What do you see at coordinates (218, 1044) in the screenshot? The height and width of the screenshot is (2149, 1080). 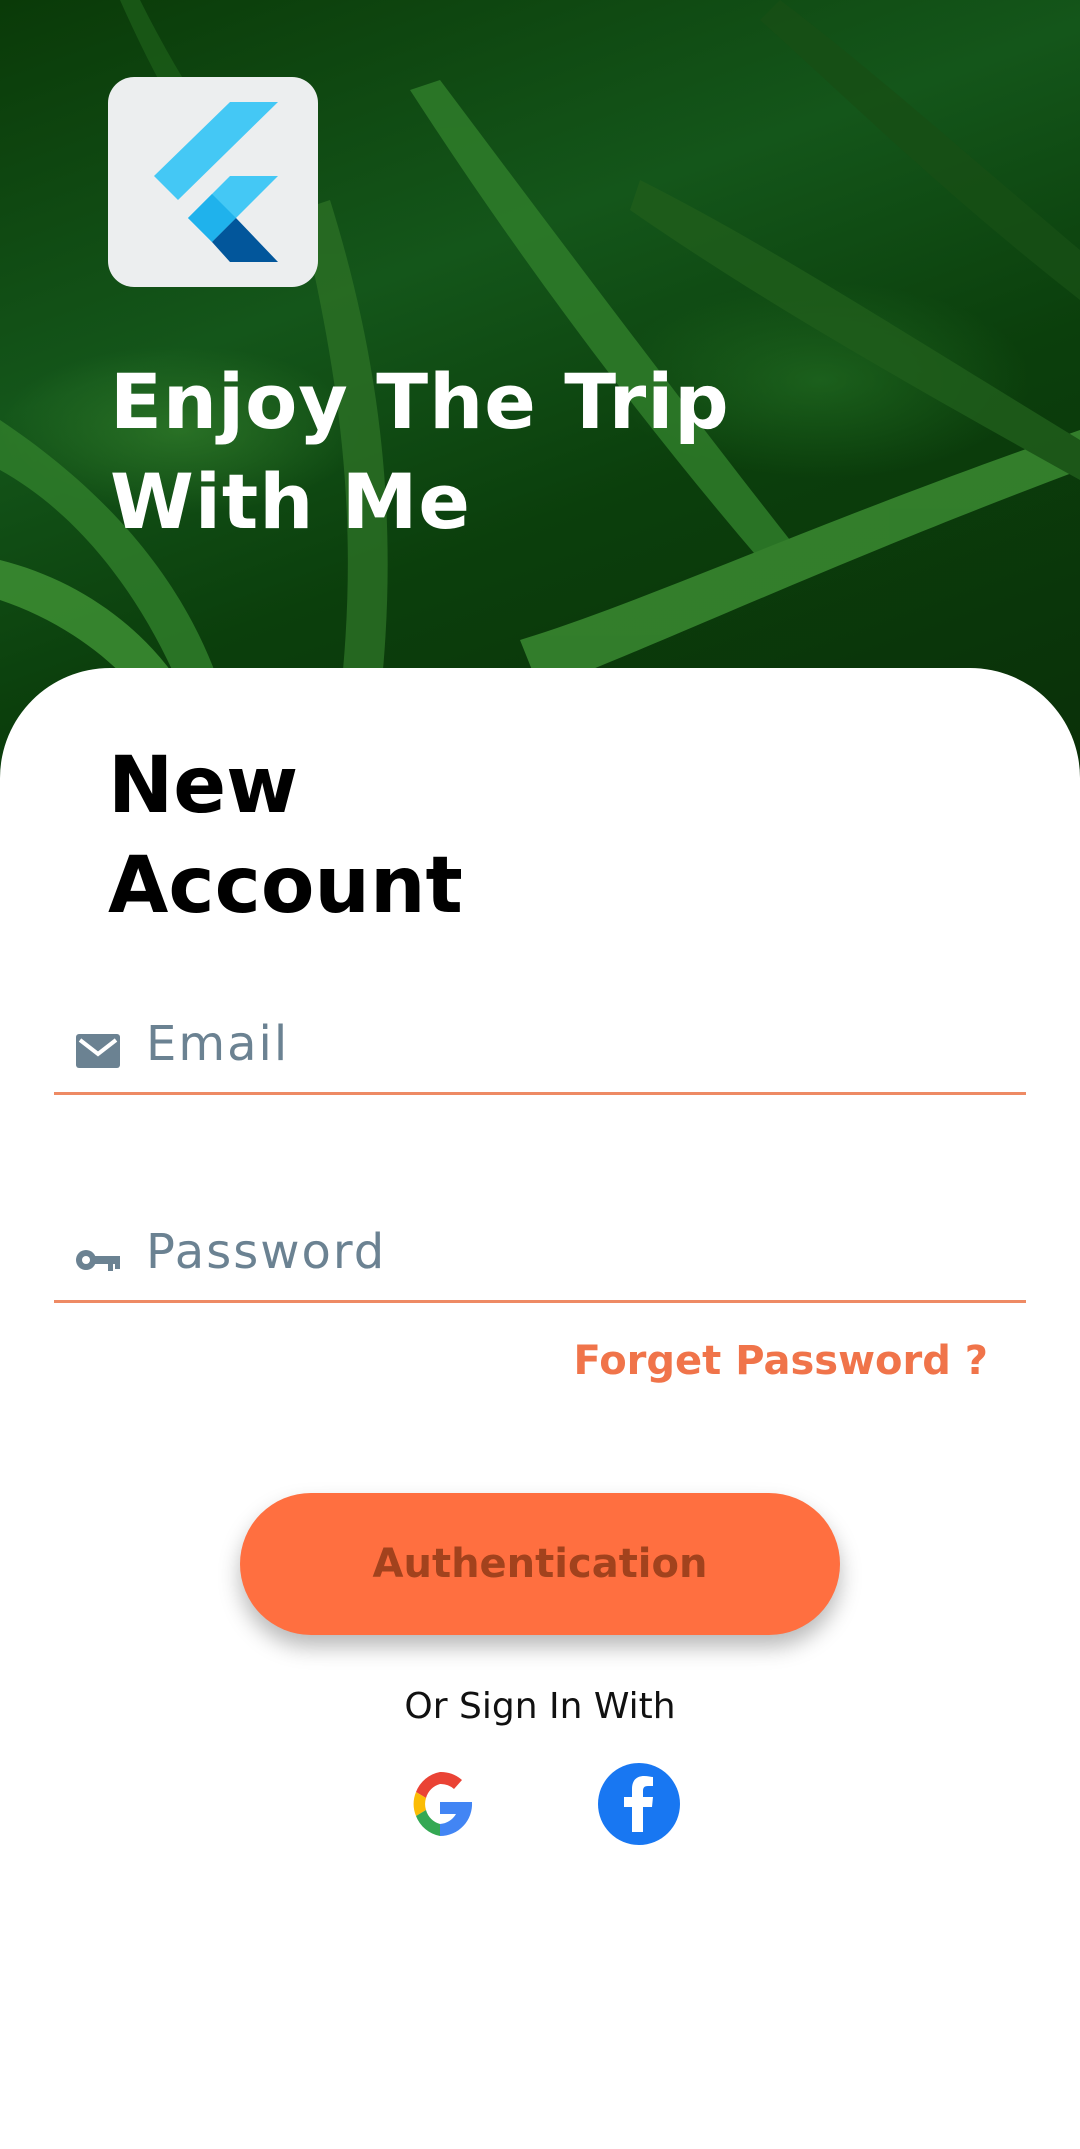 I see `email-placeholder: Email` at bounding box center [218, 1044].